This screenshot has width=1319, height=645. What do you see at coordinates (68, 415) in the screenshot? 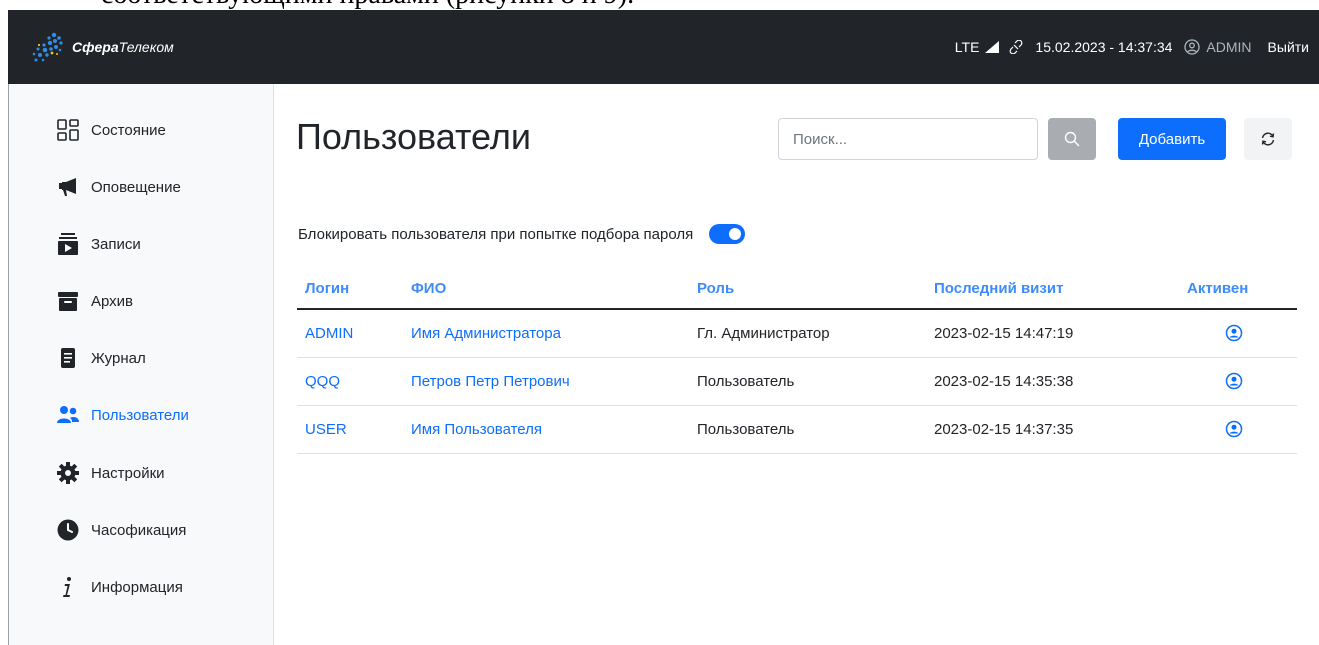
I see `users-icon` at bounding box center [68, 415].